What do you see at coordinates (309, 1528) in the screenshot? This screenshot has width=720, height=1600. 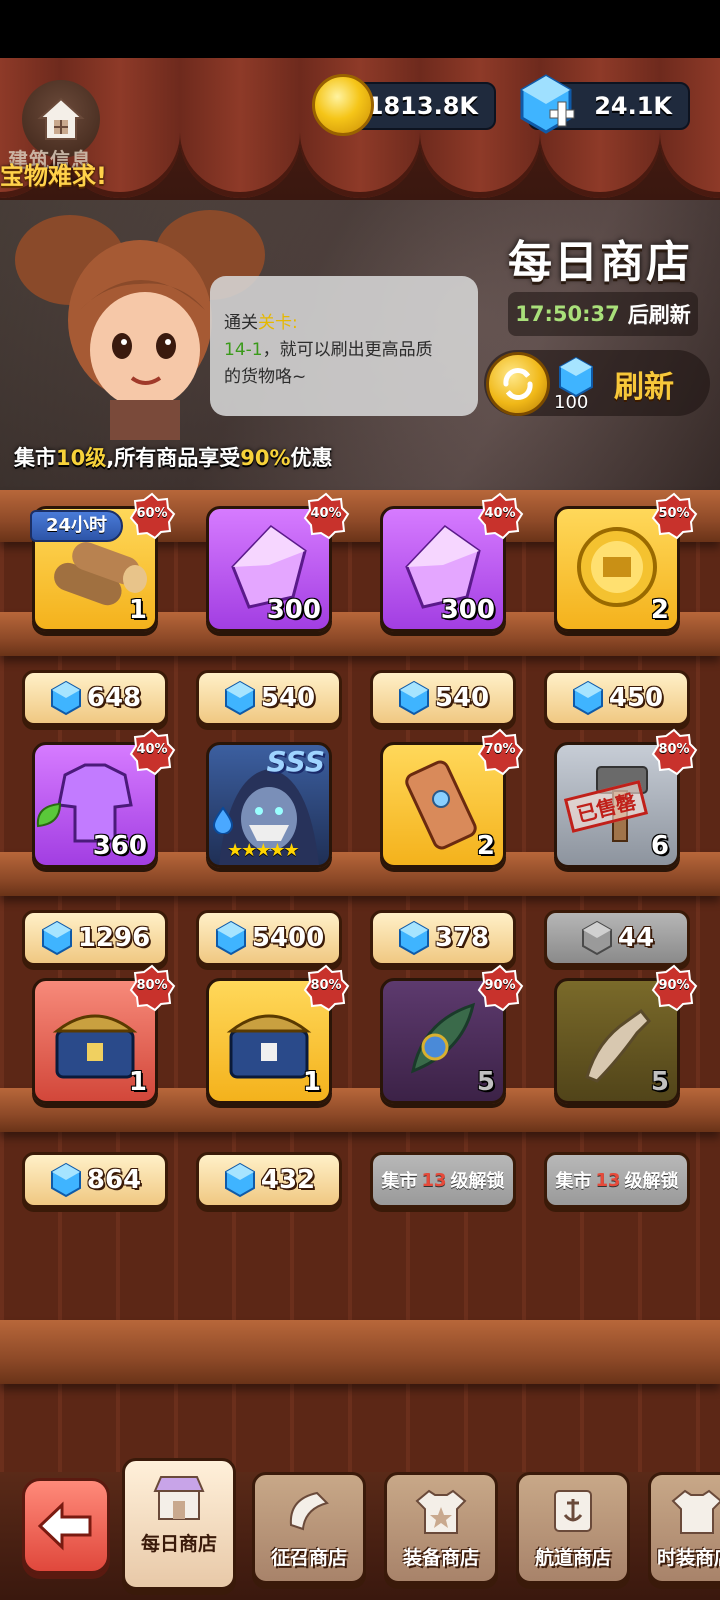 I see `tab-recruit-shop: 征召商店` at bounding box center [309, 1528].